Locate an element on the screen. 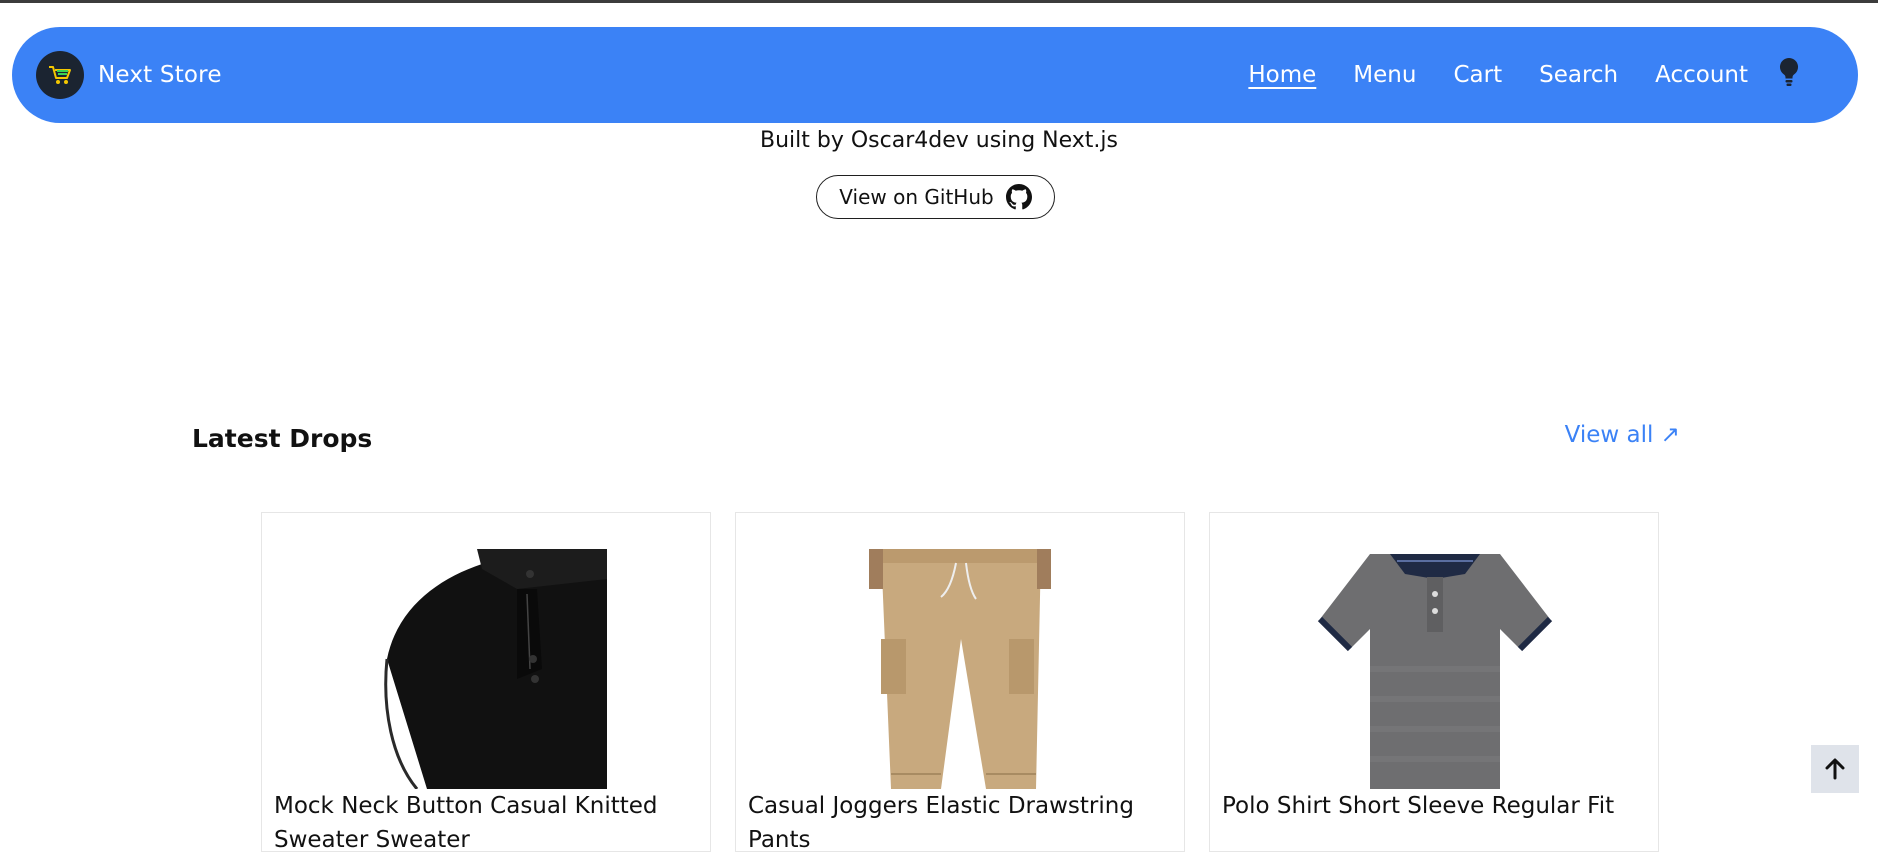 The height and width of the screenshot is (852, 1878). product-card: Casual Joggers Elastic Drawstring Pants is located at coordinates (960, 682).